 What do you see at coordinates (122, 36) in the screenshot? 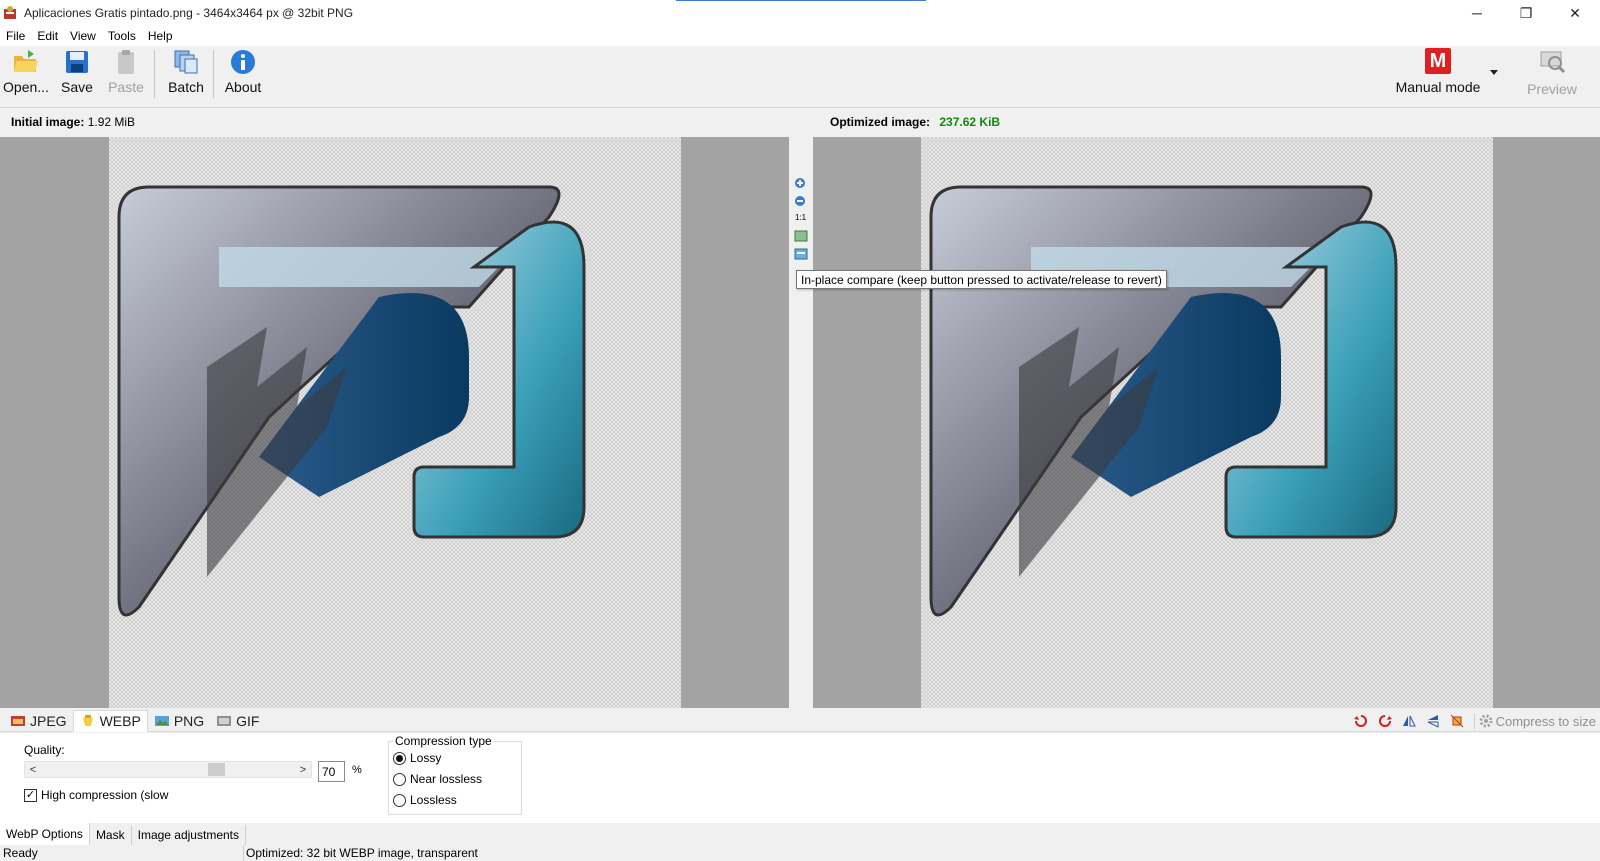
I see `menu-tools: Tools` at bounding box center [122, 36].